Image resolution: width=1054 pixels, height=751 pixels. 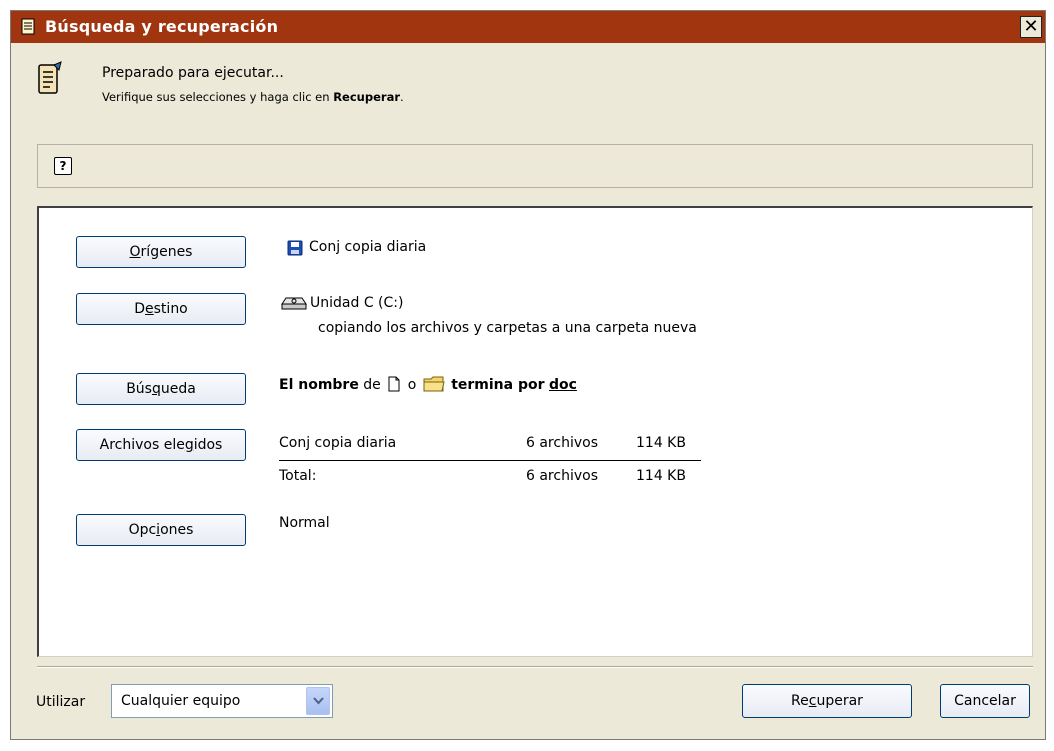 I want to click on dropdown-button, so click(x=318, y=701).